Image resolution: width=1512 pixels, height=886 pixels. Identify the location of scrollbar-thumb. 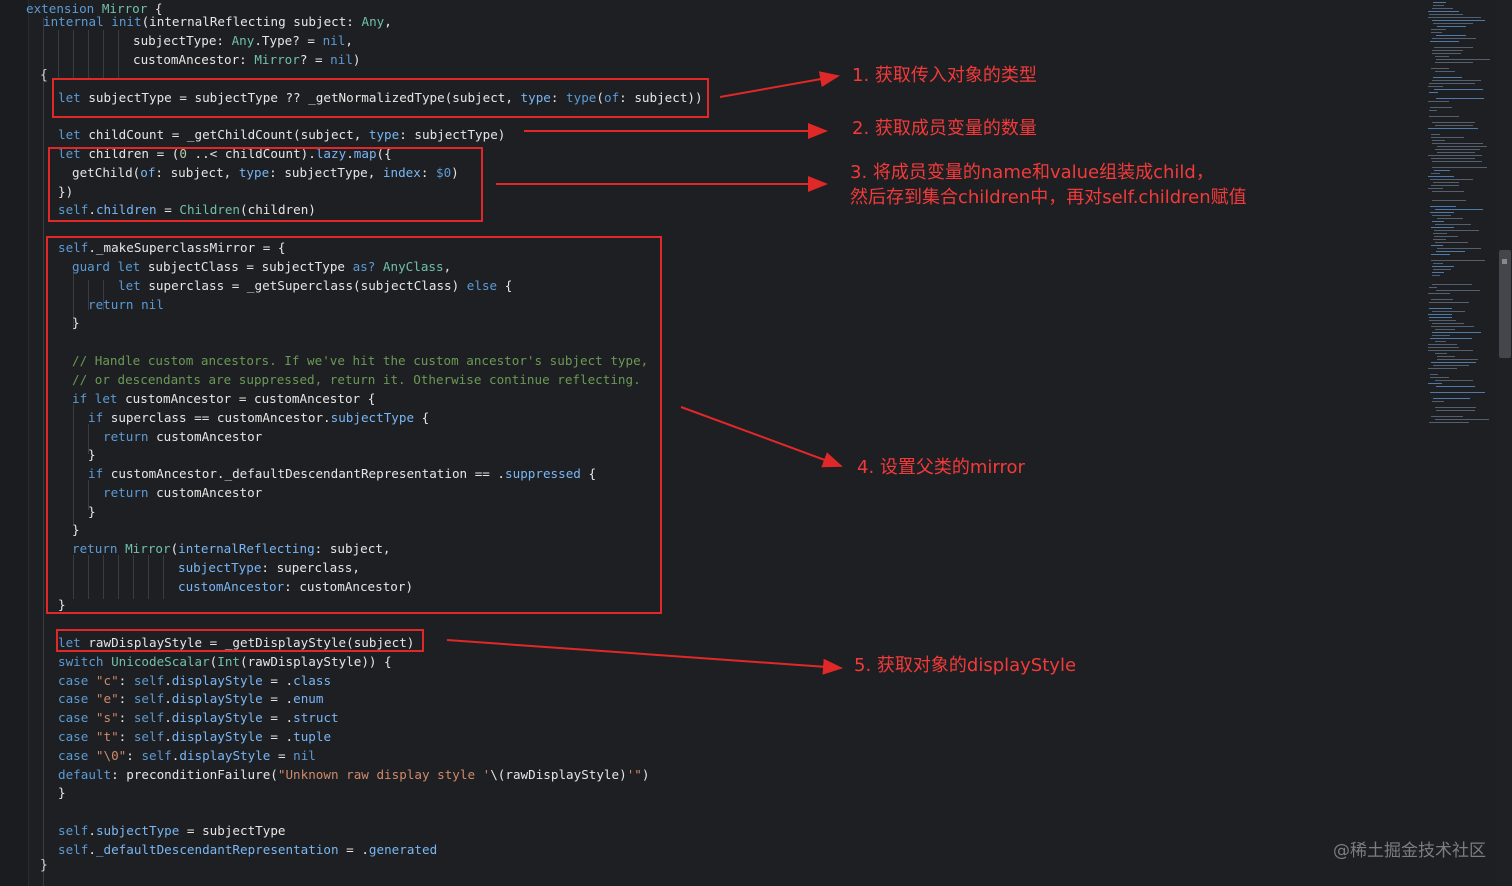
(1505, 304).